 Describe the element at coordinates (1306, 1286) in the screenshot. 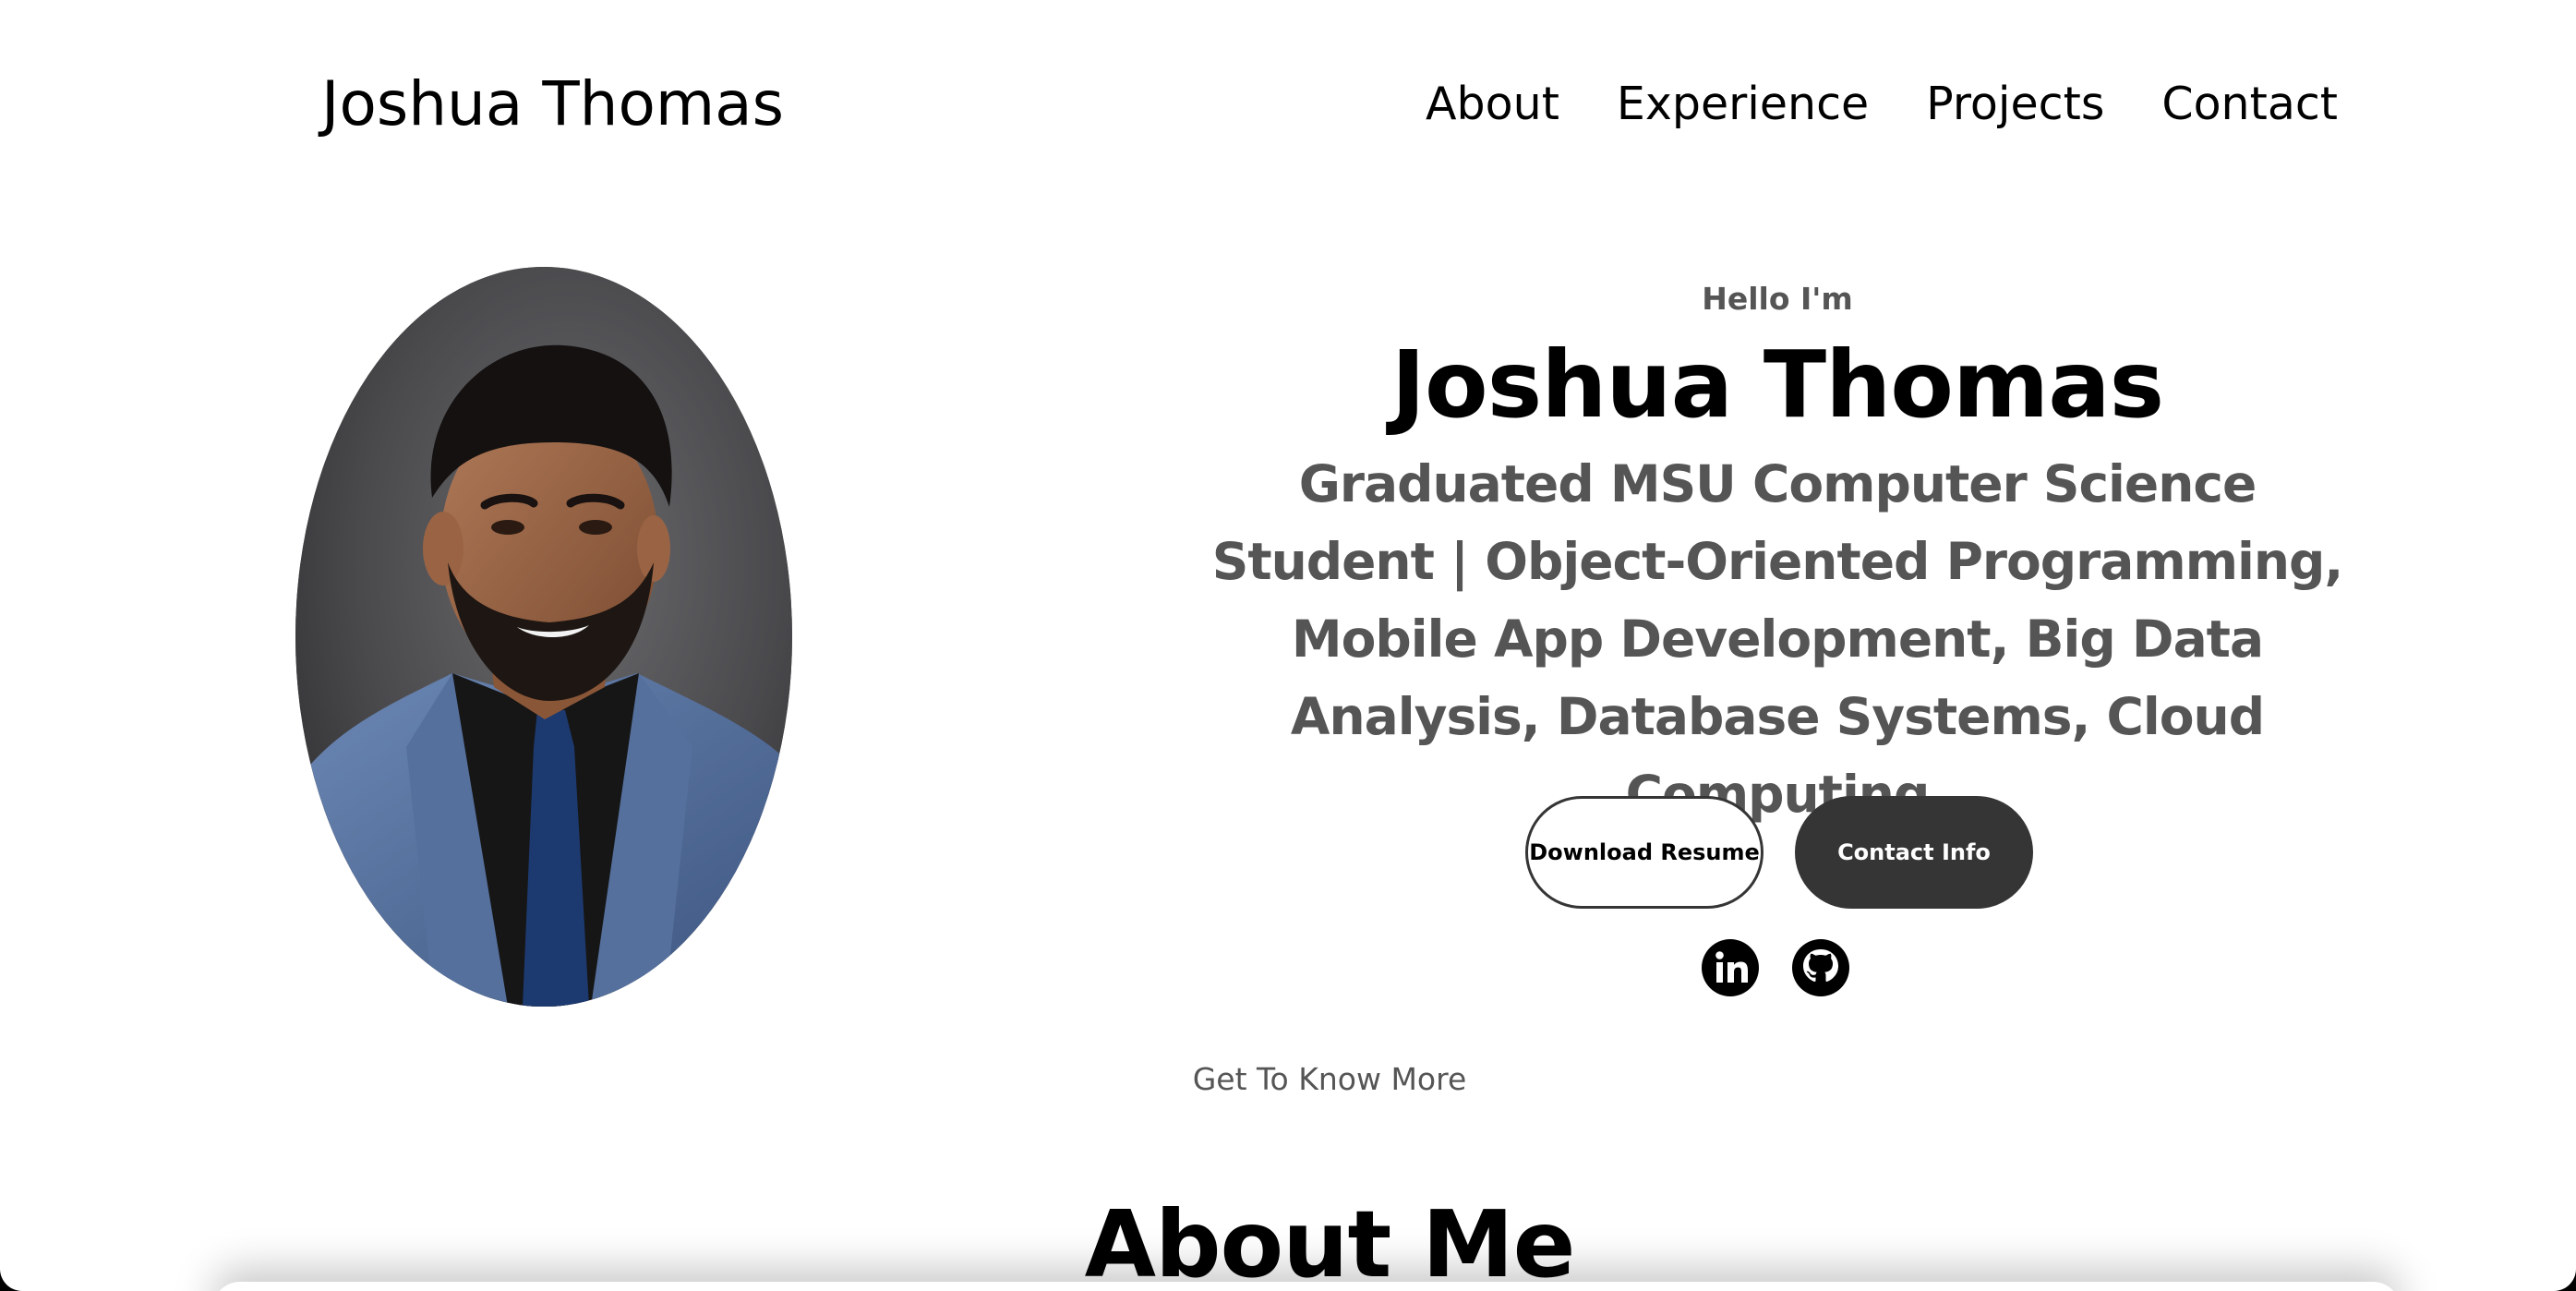

I see `about-card-edge` at that location.